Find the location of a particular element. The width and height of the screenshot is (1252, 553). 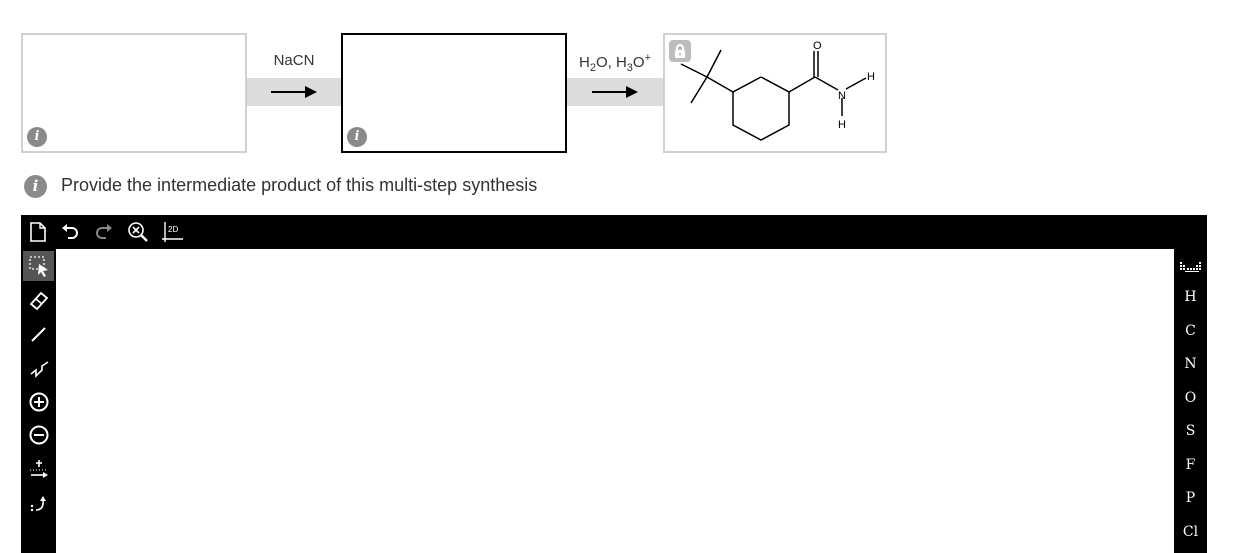

charge-plus-icon is located at coordinates (38, 402).